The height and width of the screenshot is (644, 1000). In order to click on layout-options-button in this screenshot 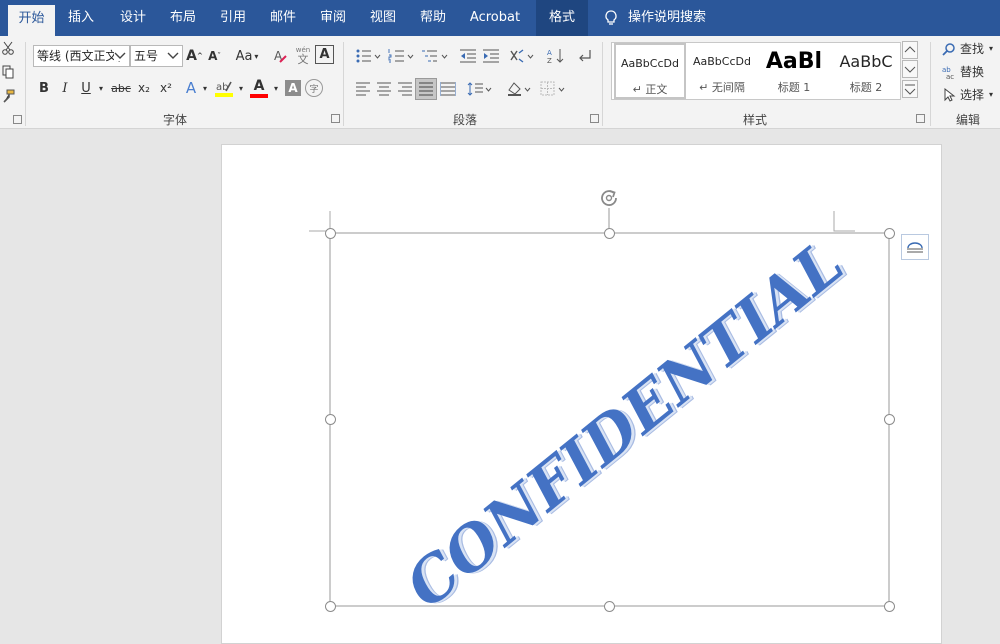, I will do `click(915, 247)`.